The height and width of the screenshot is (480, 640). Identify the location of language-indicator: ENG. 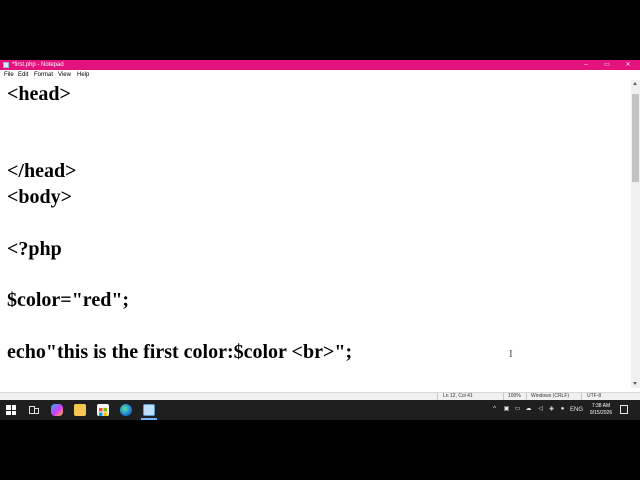
(576, 410).